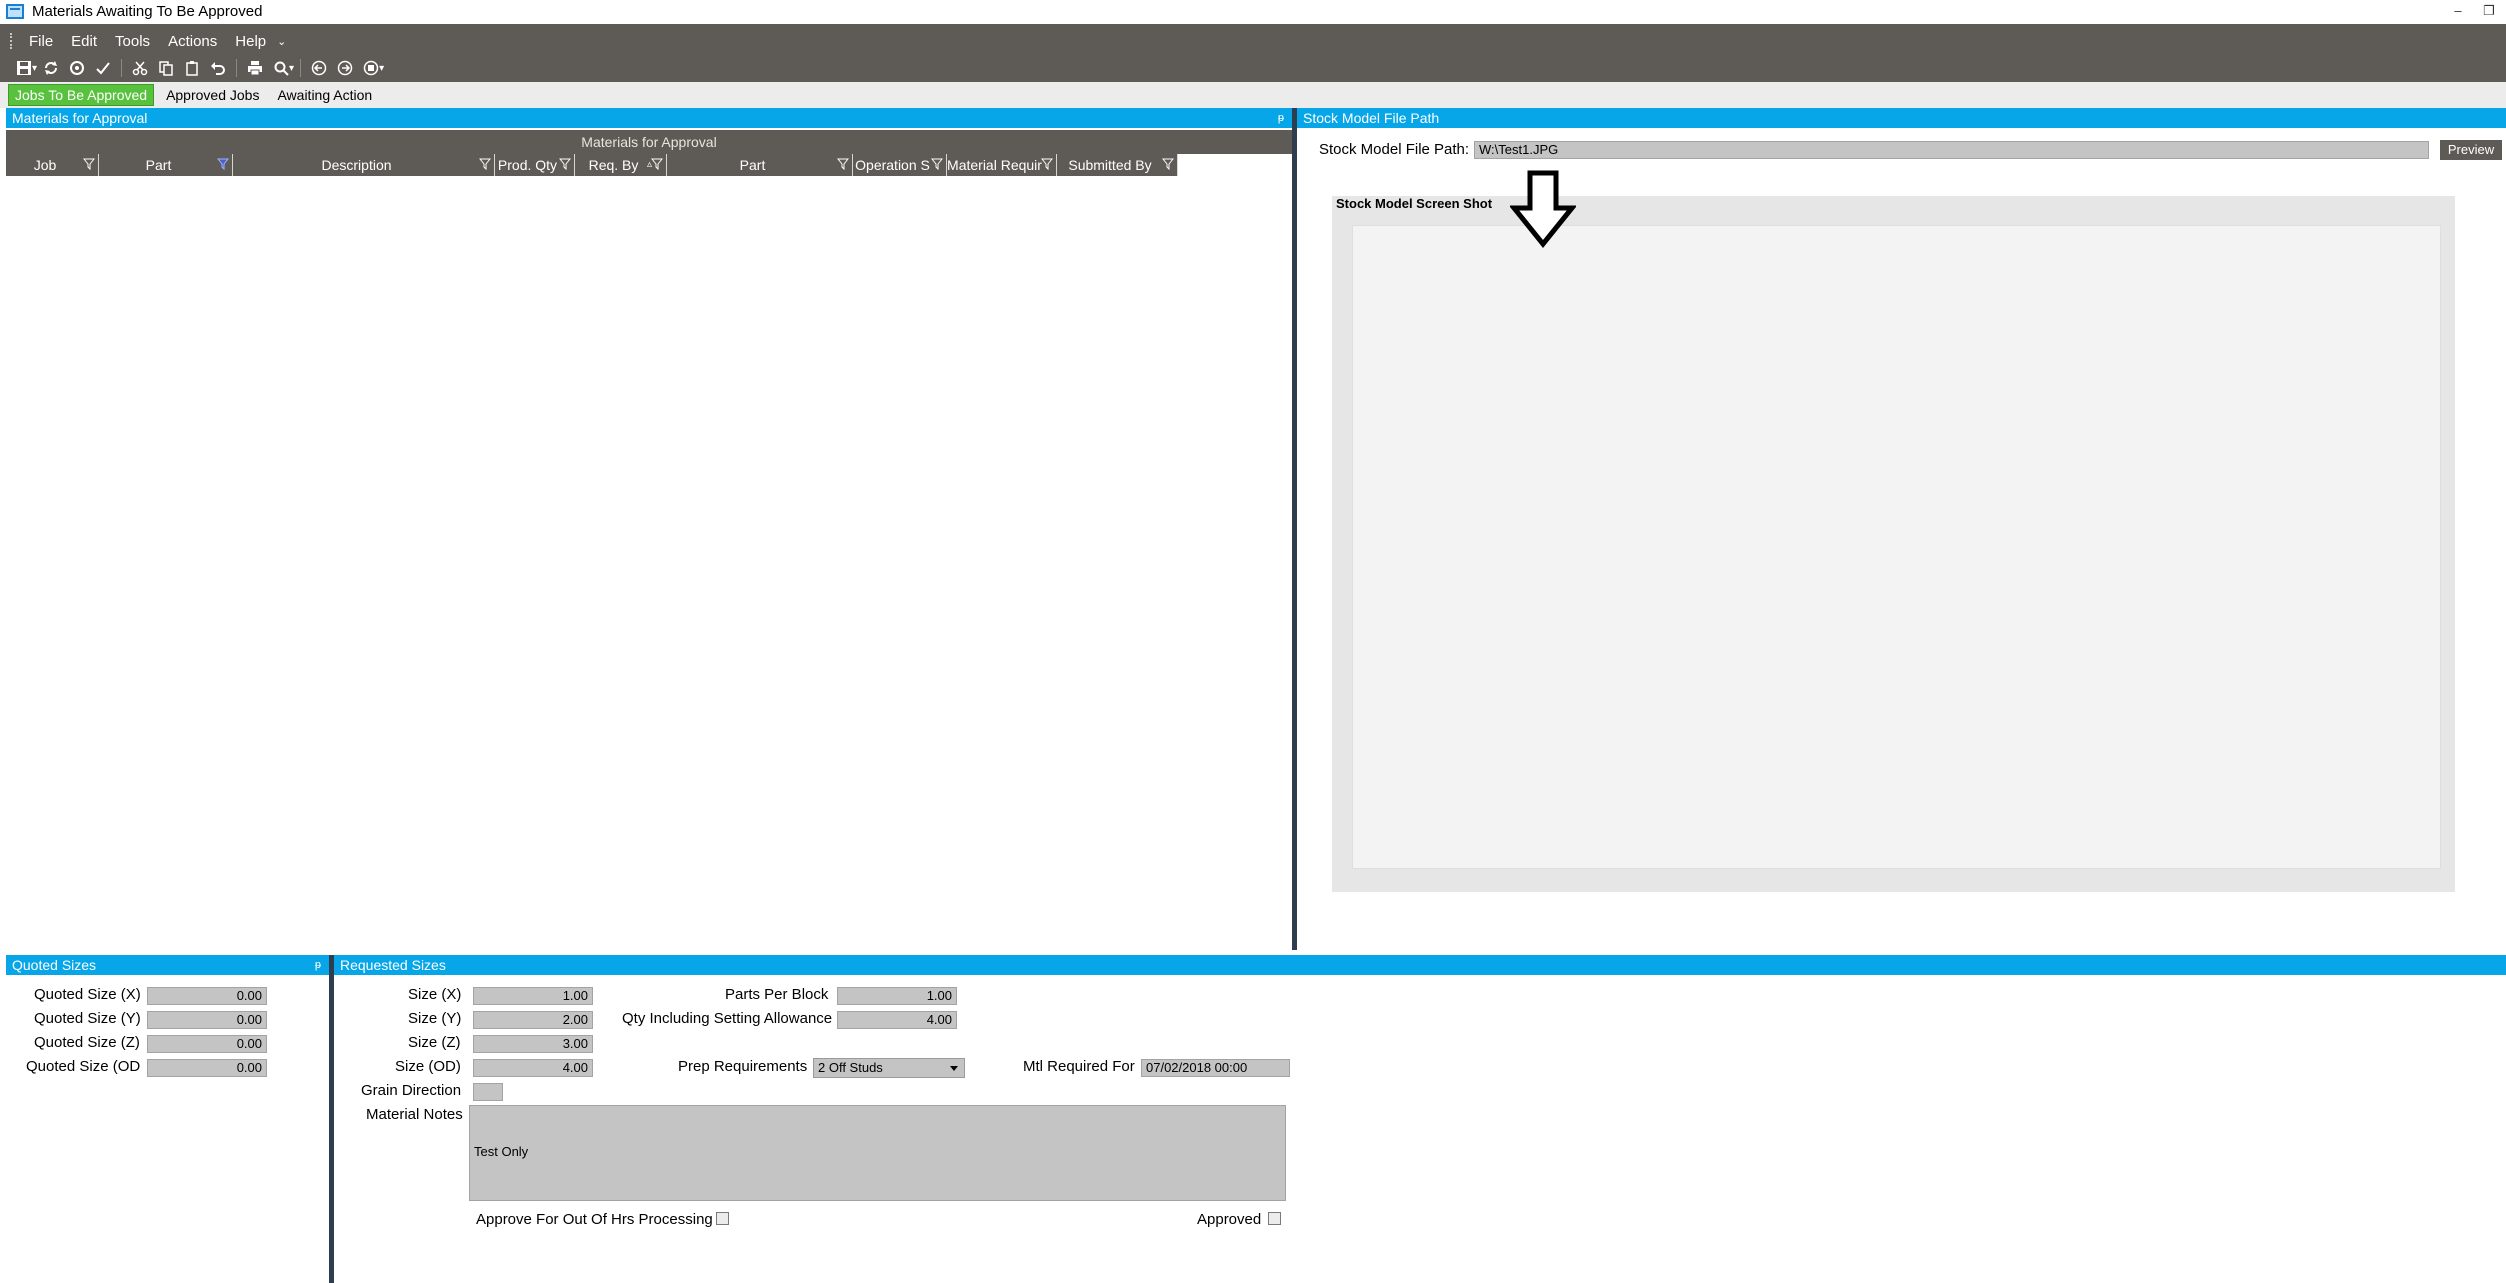 This screenshot has height=1283, width=2506. Describe the element at coordinates (2489, 11) in the screenshot. I see `restore-button: ❐` at that location.